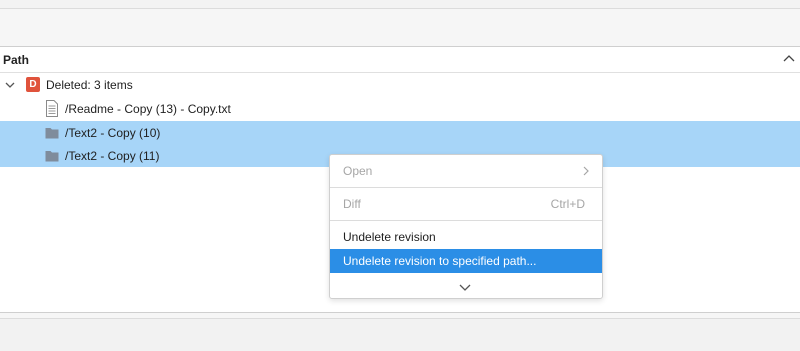  Describe the element at coordinates (89, 85) in the screenshot. I see `group-label: Deleted: 3 items` at that location.